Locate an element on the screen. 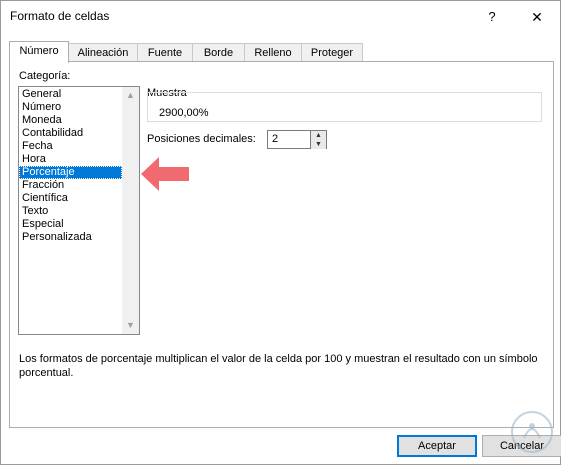 The image size is (561, 465). close-button: ✕ is located at coordinates (537, 17).